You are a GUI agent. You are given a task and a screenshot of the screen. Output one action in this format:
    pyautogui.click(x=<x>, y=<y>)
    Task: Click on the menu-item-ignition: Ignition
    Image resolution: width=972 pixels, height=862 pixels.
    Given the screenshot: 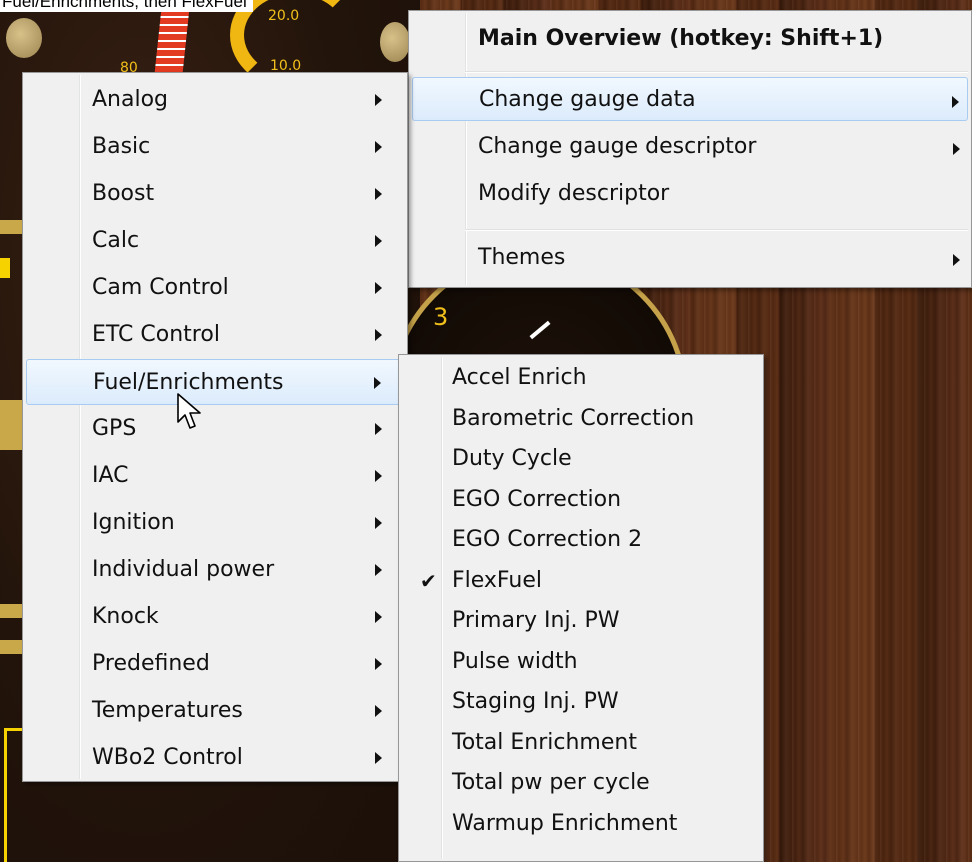 What is the action you would take?
    pyautogui.click(x=215, y=523)
    